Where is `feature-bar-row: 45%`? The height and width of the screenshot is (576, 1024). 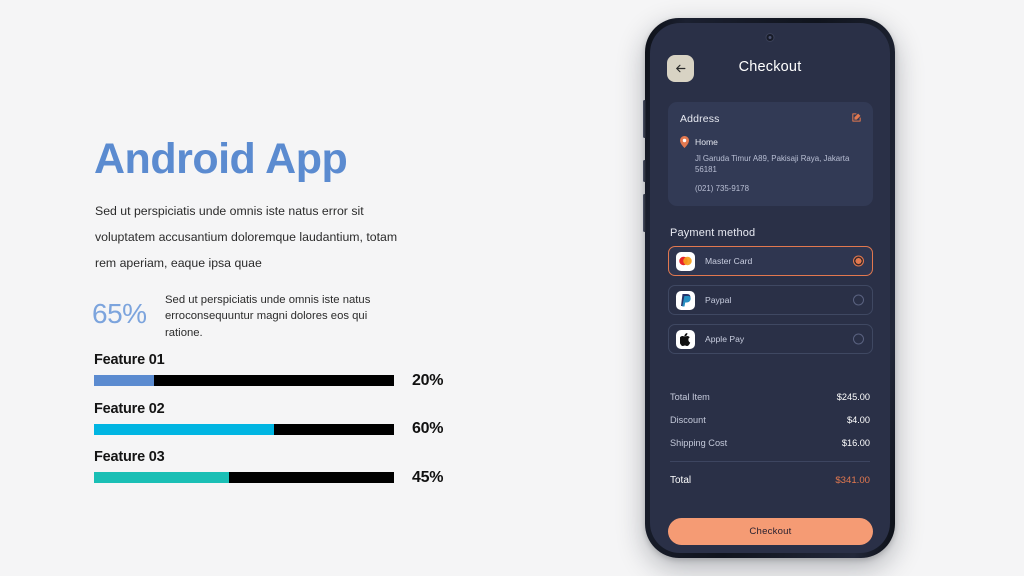
feature-bar-row: 45% is located at coordinates (274, 477).